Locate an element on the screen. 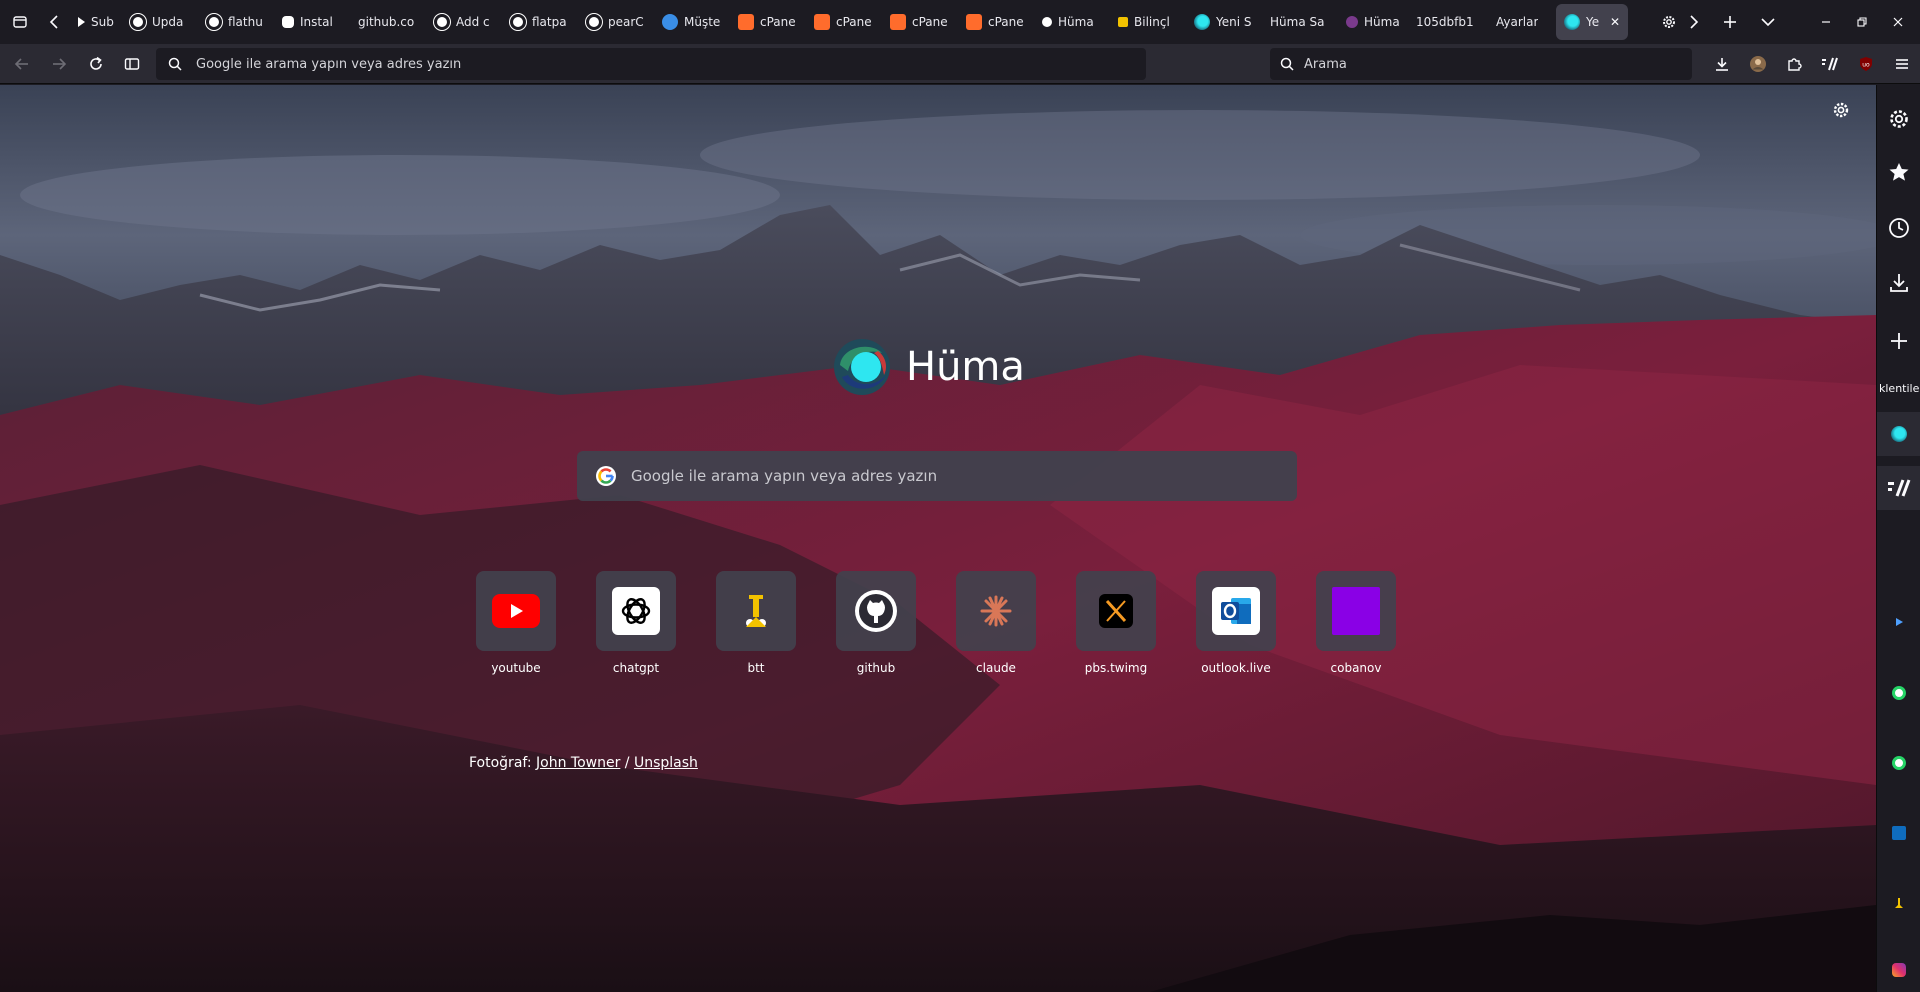 The image size is (1920, 992). sidebar-panel-instagram is located at coordinates (1898, 970).